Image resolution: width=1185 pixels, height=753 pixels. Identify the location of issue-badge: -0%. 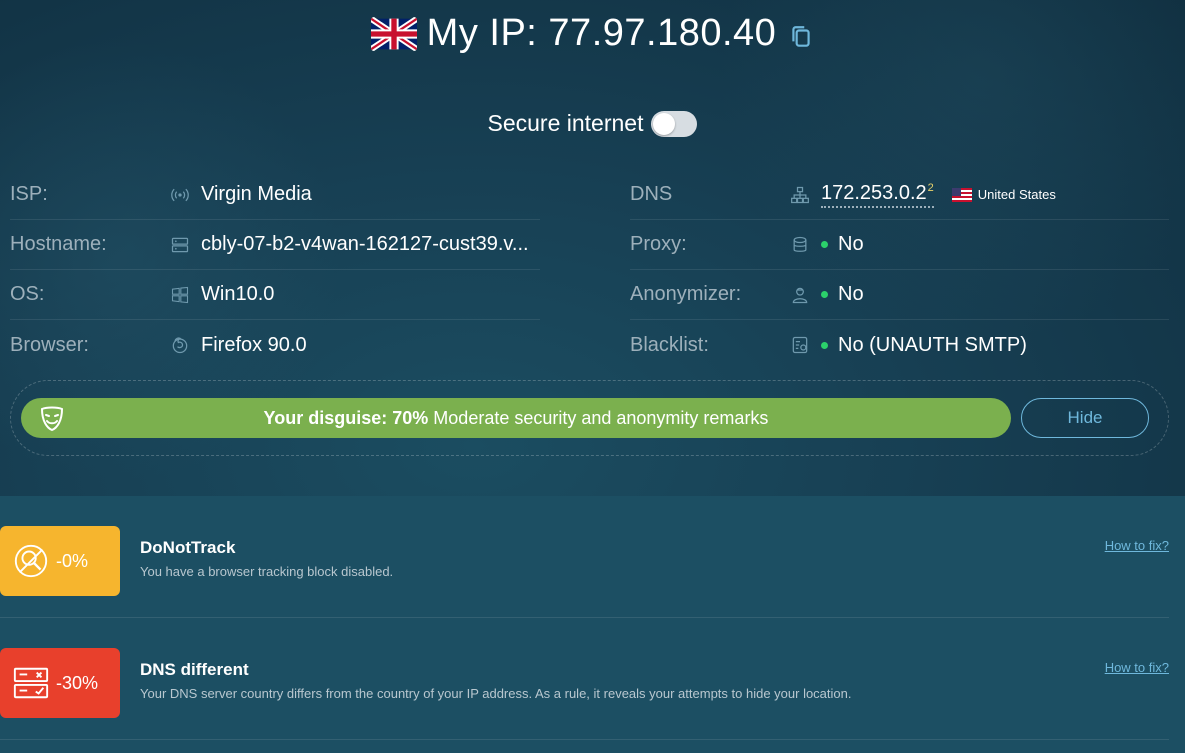
(60, 561).